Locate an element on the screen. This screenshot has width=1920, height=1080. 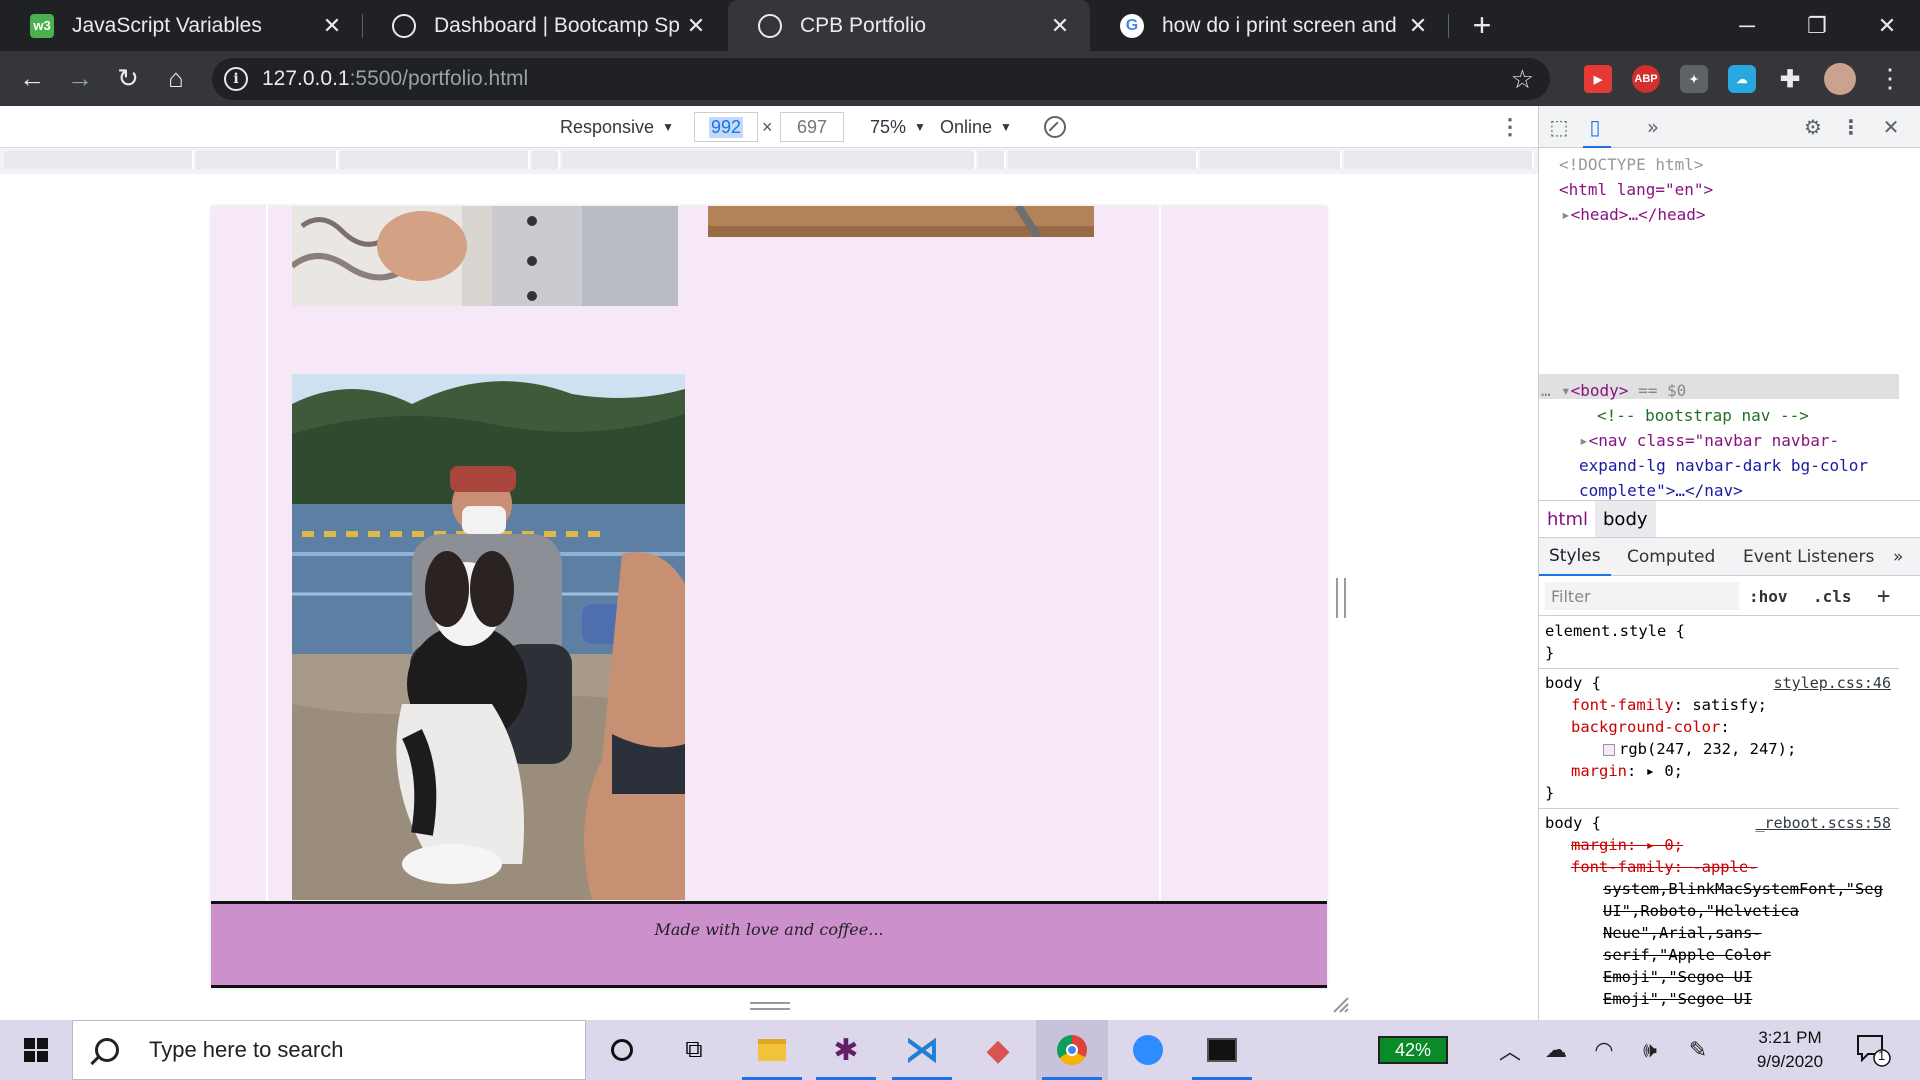
breadcrumb-body: body is located at coordinates (1625, 519).